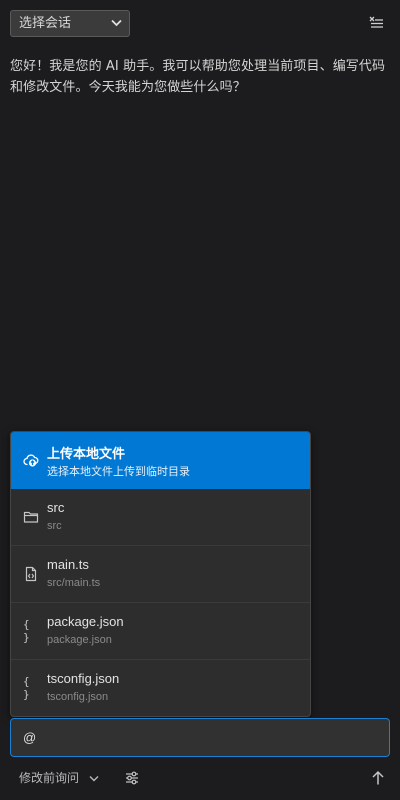  I want to click on clear-all-icon, so click(376, 22).